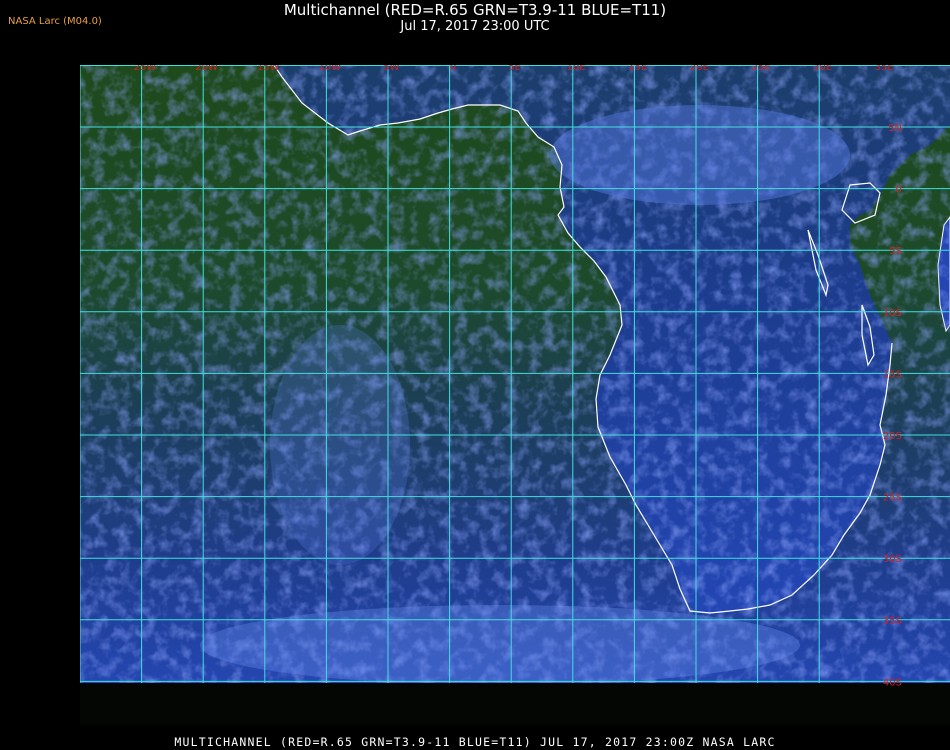  What do you see at coordinates (892, 313) in the screenshot?
I see `latitude-label: 10S` at bounding box center [892, 313].